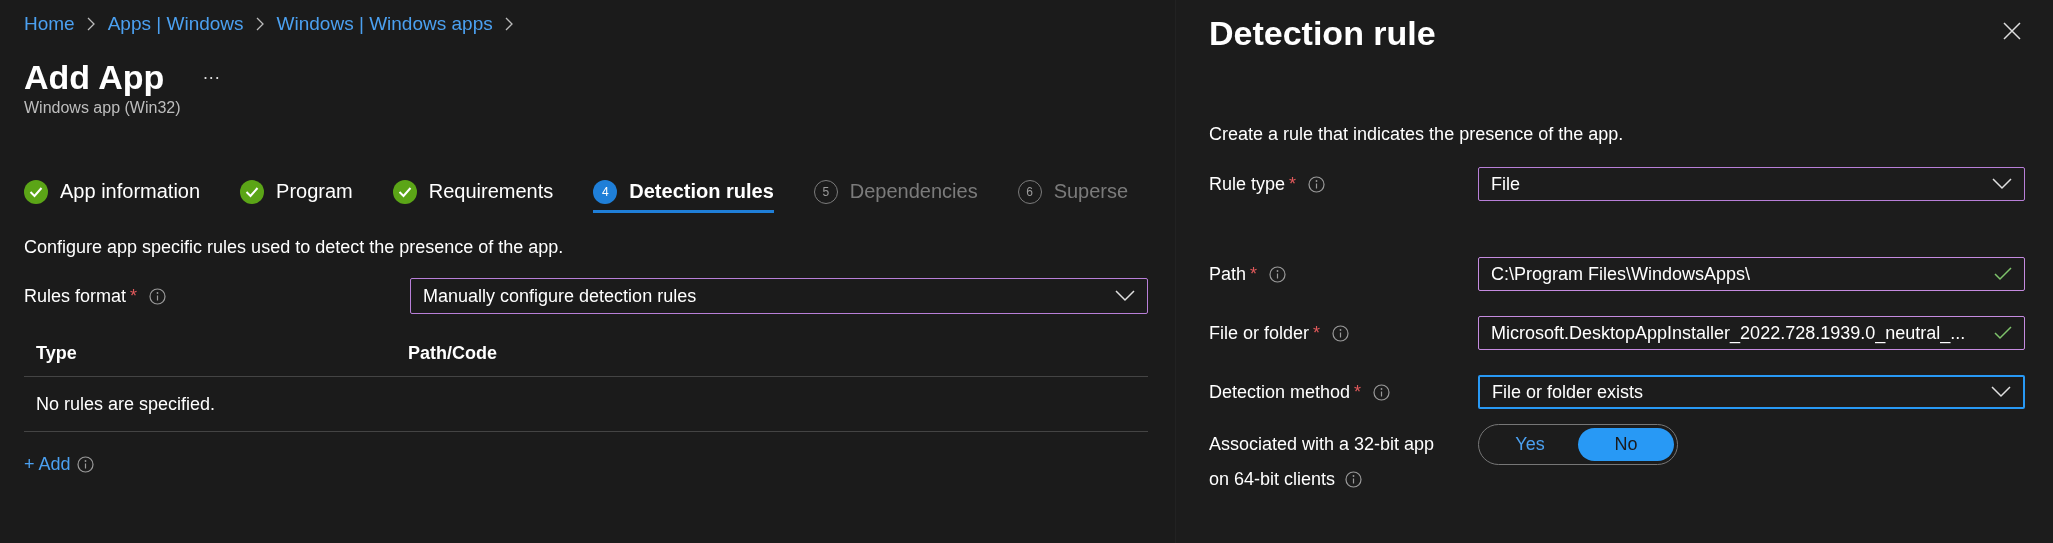 This screenshot has height=543, width=2053. I want to click on more-button: ···, so click(211, 77).